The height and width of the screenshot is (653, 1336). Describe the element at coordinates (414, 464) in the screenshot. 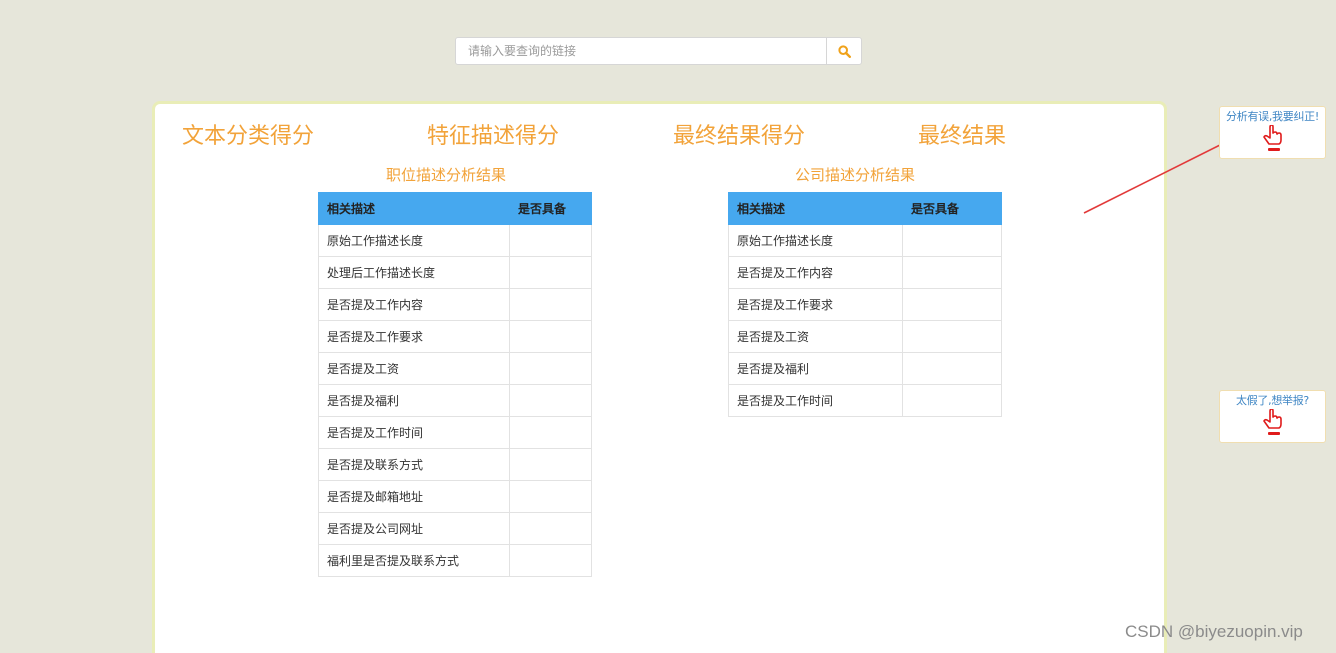

I see `row-description: 是否提及联系方式` at that location.